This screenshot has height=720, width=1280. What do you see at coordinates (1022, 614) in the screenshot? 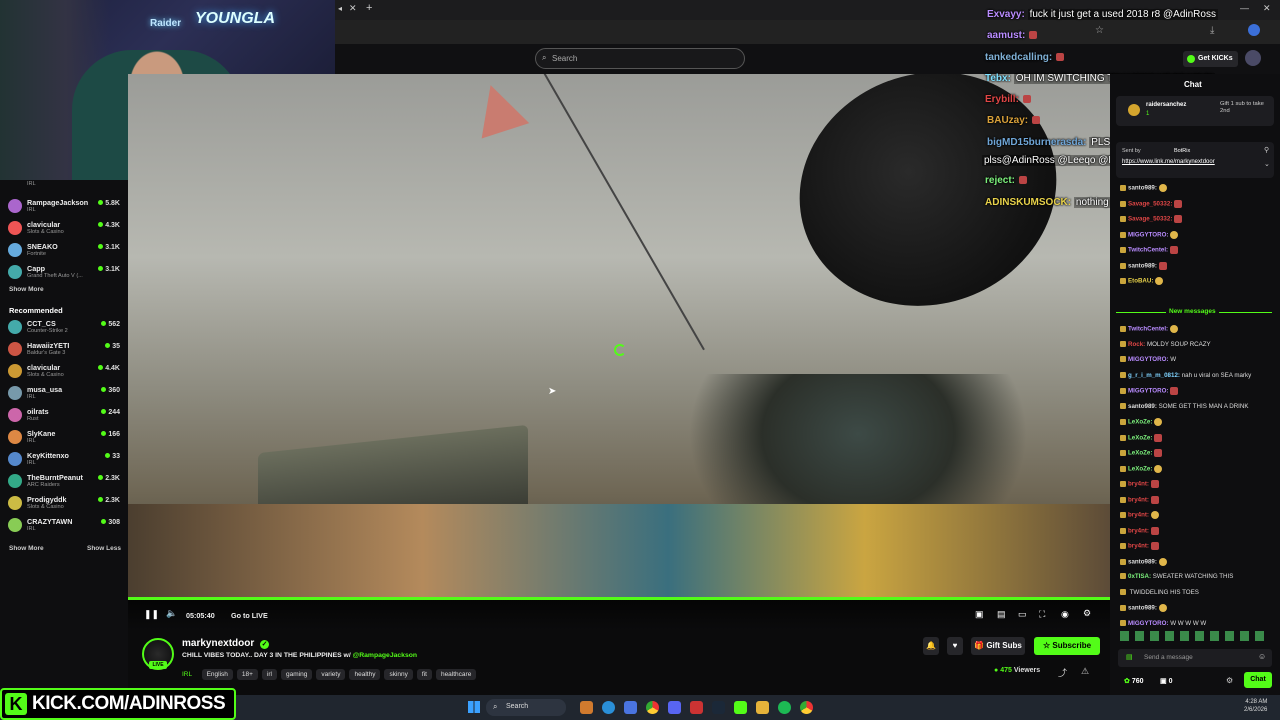
I see `theater-mode-icon: ▭` at bounding box center [1022, 614].